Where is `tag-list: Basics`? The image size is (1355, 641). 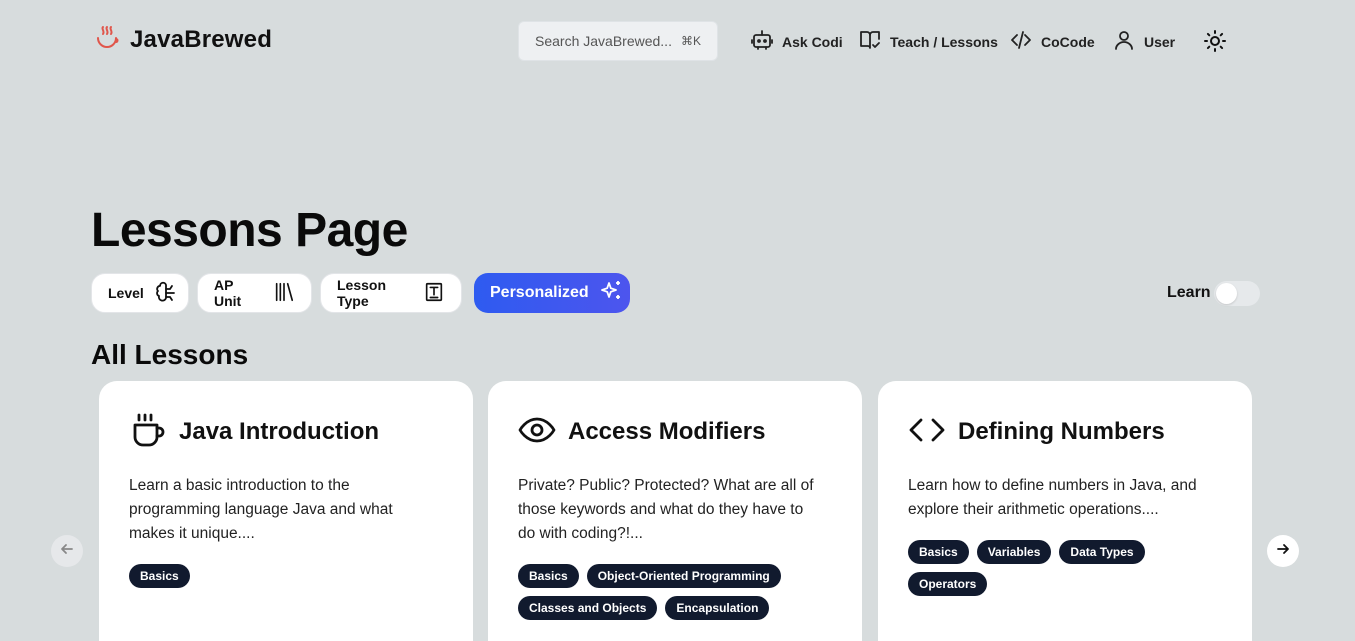 tag-list: Basics is located at coordinates (289, 576).